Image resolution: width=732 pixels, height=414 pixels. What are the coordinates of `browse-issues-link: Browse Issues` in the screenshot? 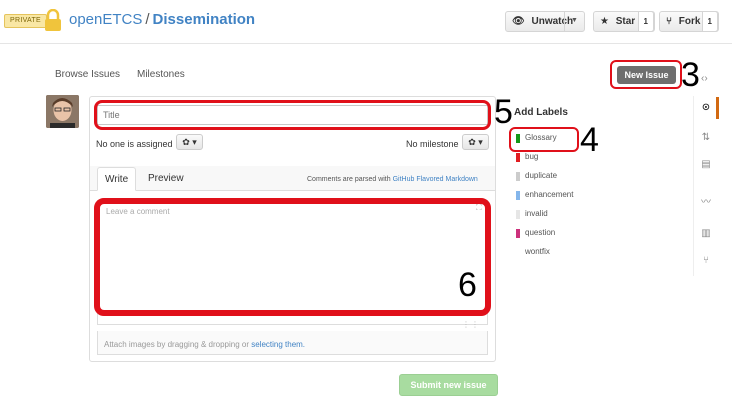 It's located at (87, 74).